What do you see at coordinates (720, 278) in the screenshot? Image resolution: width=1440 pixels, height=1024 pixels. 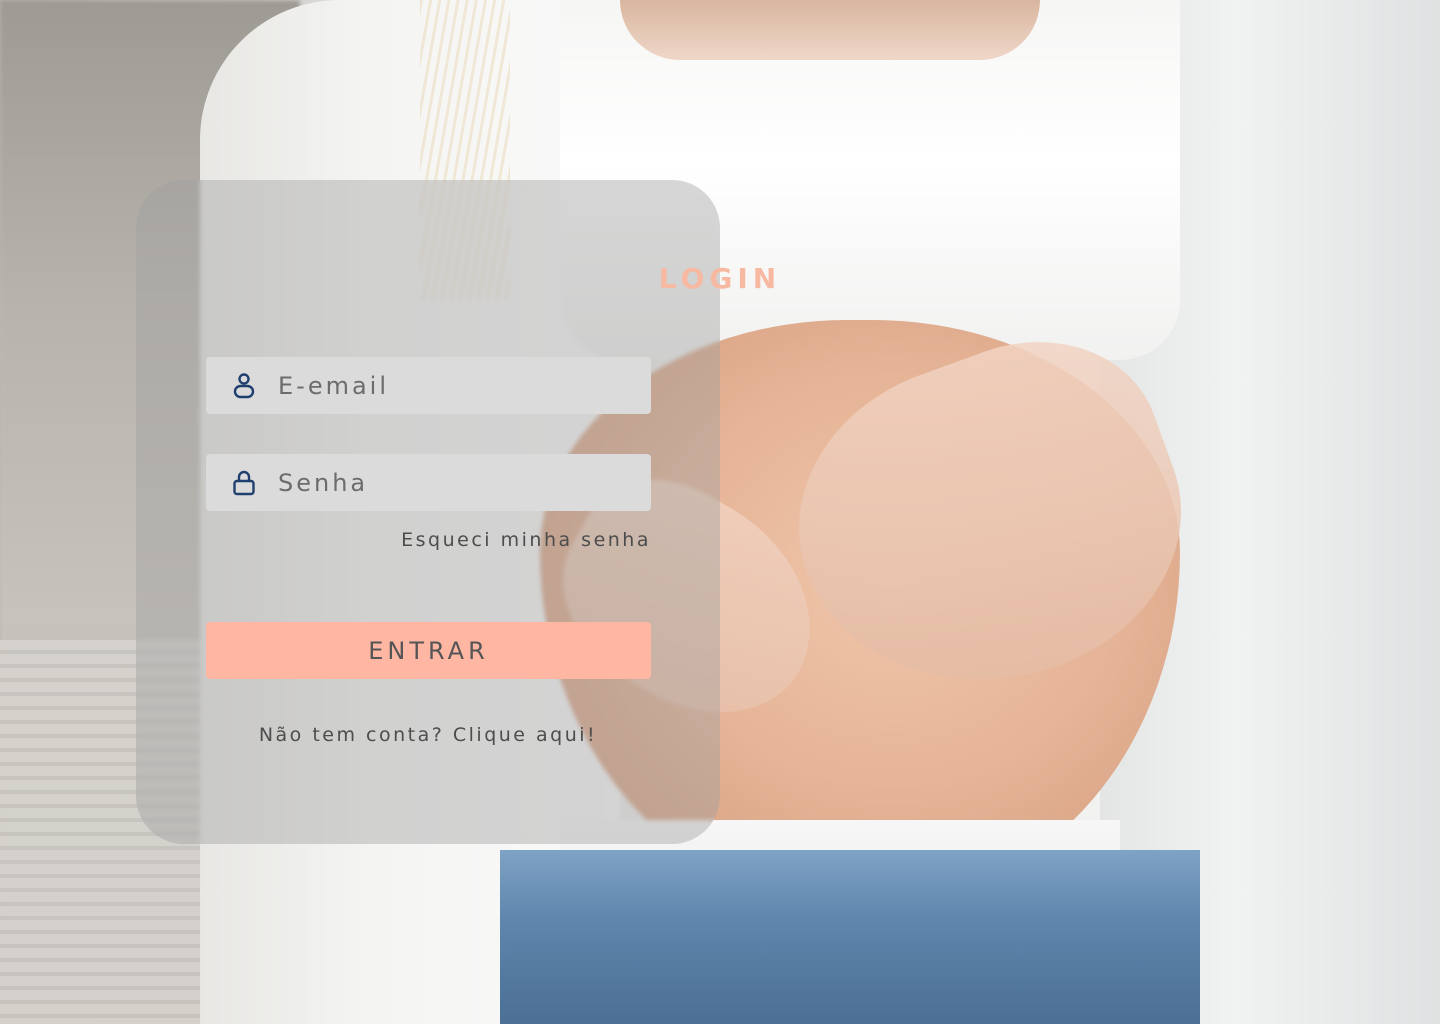 I see `login-title: LOGIN` at bounding box center [720, 278].